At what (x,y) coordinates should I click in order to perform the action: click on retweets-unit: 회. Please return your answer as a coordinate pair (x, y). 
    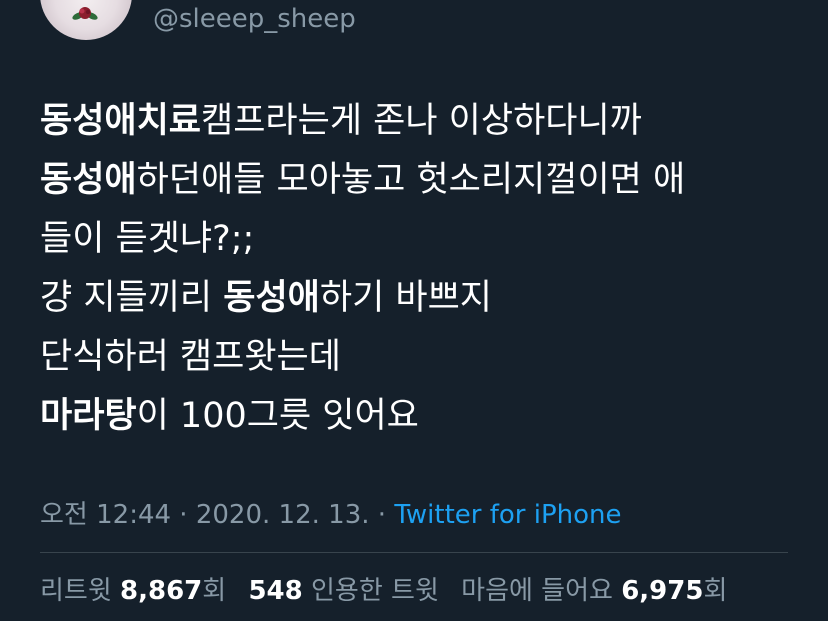
    Looking at the image, I should click on (214, 591).